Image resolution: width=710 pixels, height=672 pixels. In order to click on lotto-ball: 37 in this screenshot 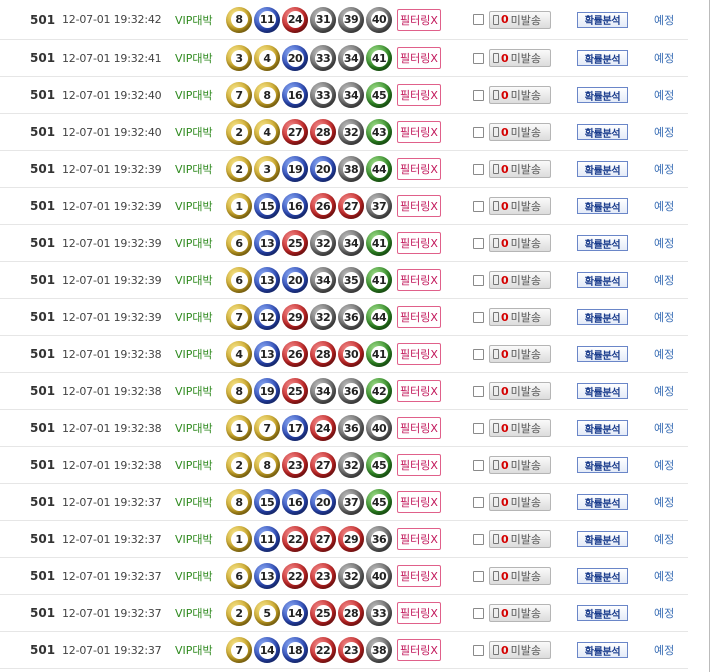, I will do `click(351, 502)`.